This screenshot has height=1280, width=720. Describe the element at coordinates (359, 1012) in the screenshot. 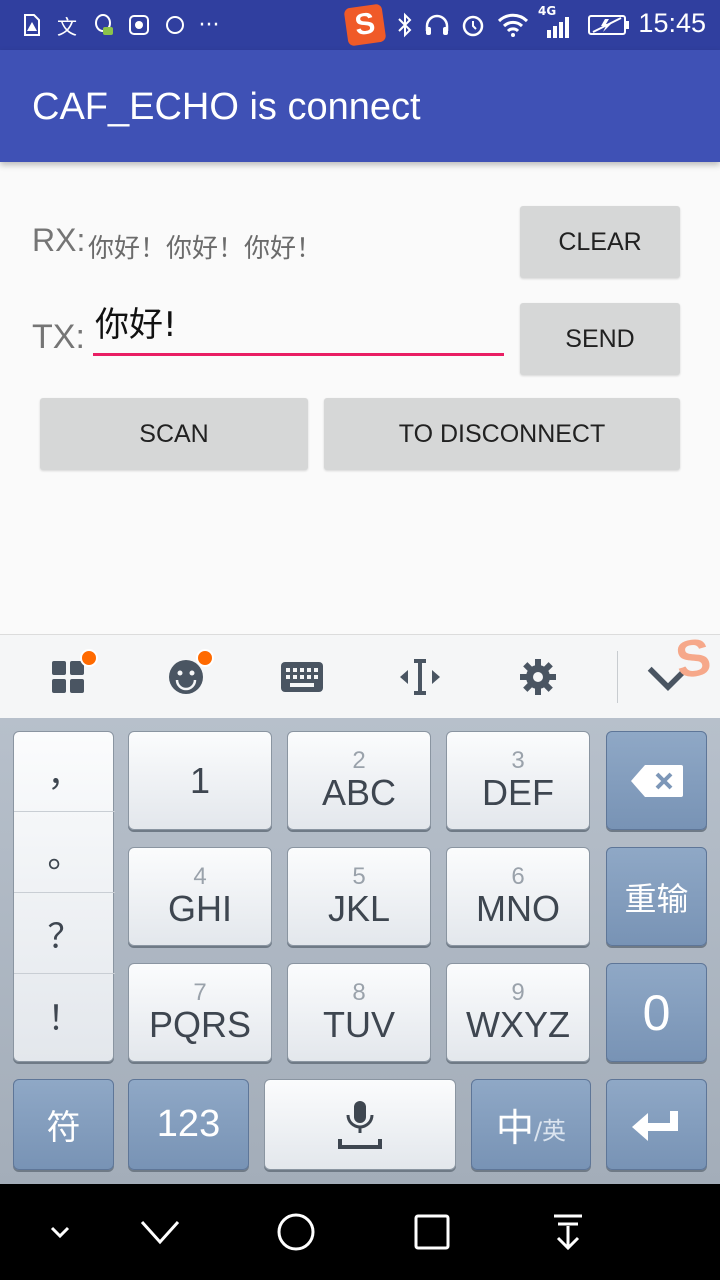

I see `key-8: 8 TUV` at that location.